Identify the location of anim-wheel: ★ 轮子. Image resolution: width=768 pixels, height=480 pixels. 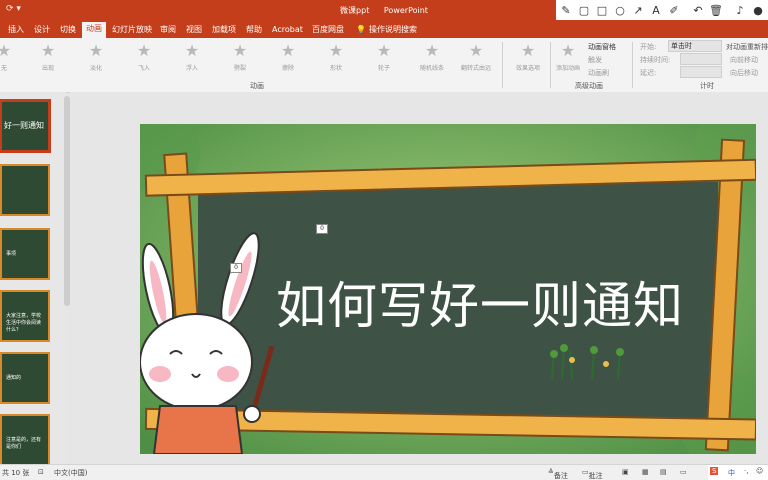
(384, 57).